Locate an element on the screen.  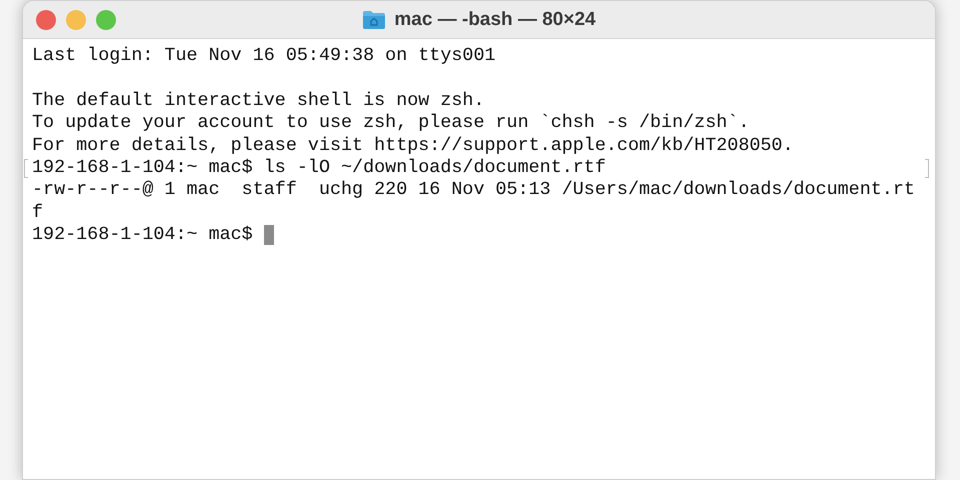
folder-icon is located at coordinates (374, 20).